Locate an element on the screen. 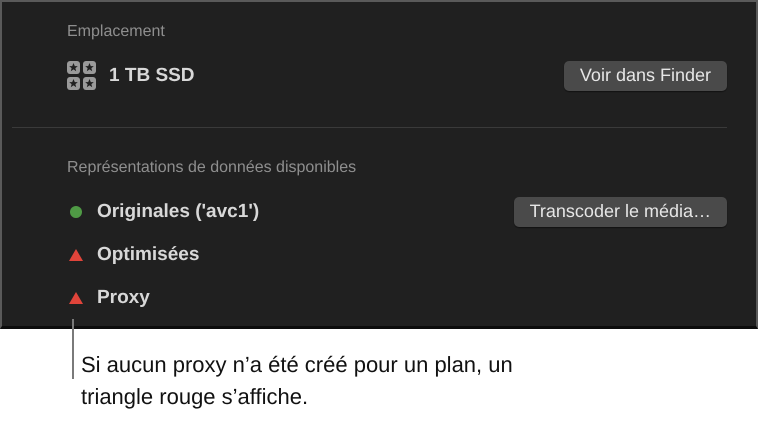  drive-name: 1 TB SSD is located at coordinates (152, 75).